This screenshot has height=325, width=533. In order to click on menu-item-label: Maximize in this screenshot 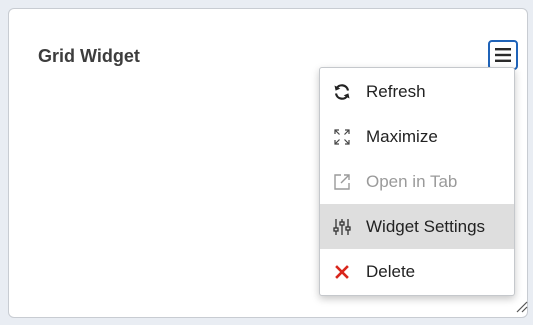, I will do `click(402, 136)`.